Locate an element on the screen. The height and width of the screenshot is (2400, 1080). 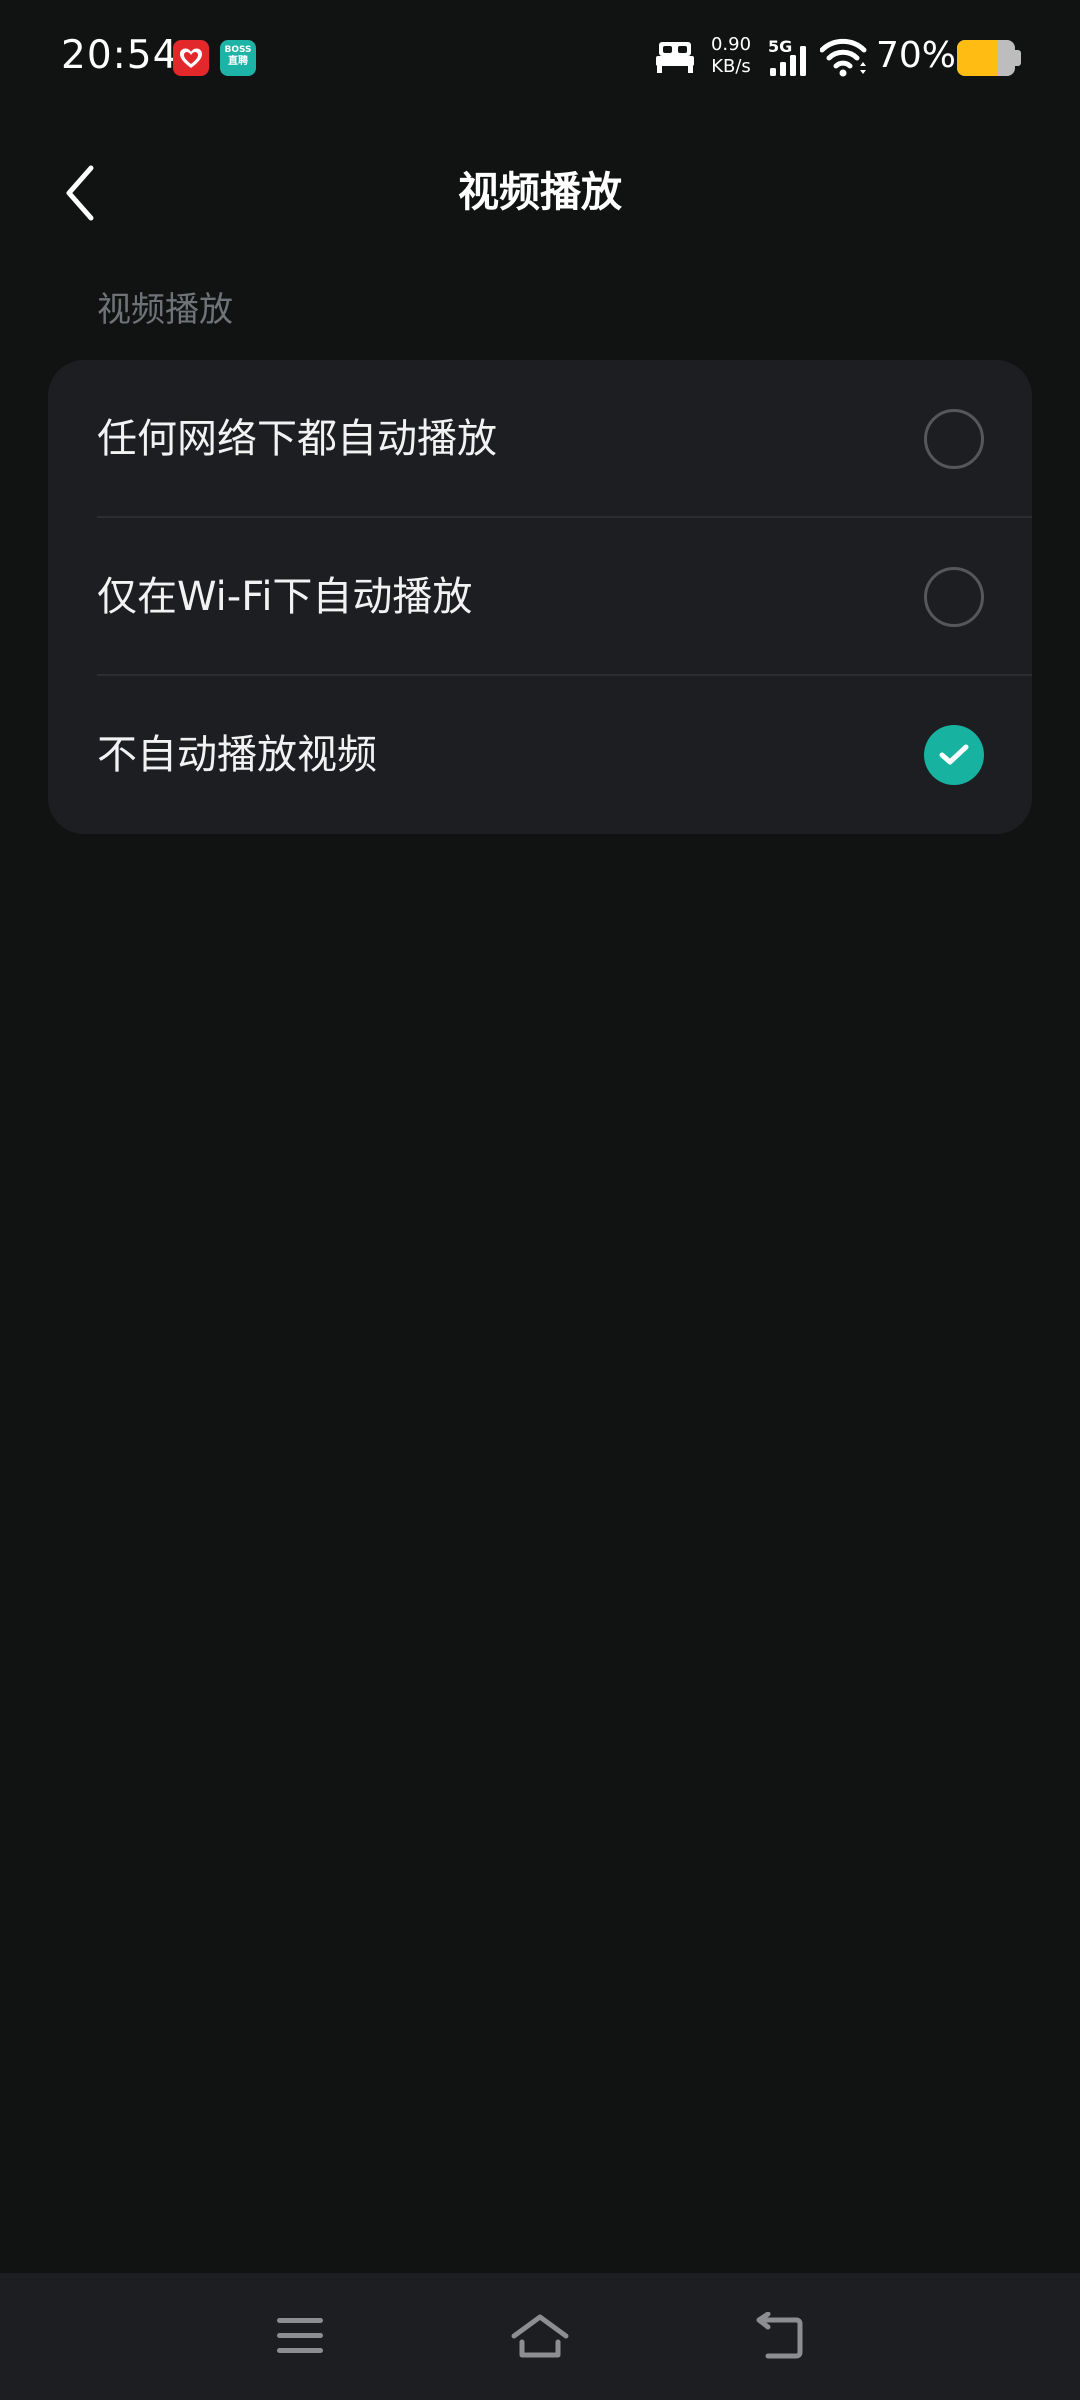
red-heart-app-icon is located at coordinates (191, 58).